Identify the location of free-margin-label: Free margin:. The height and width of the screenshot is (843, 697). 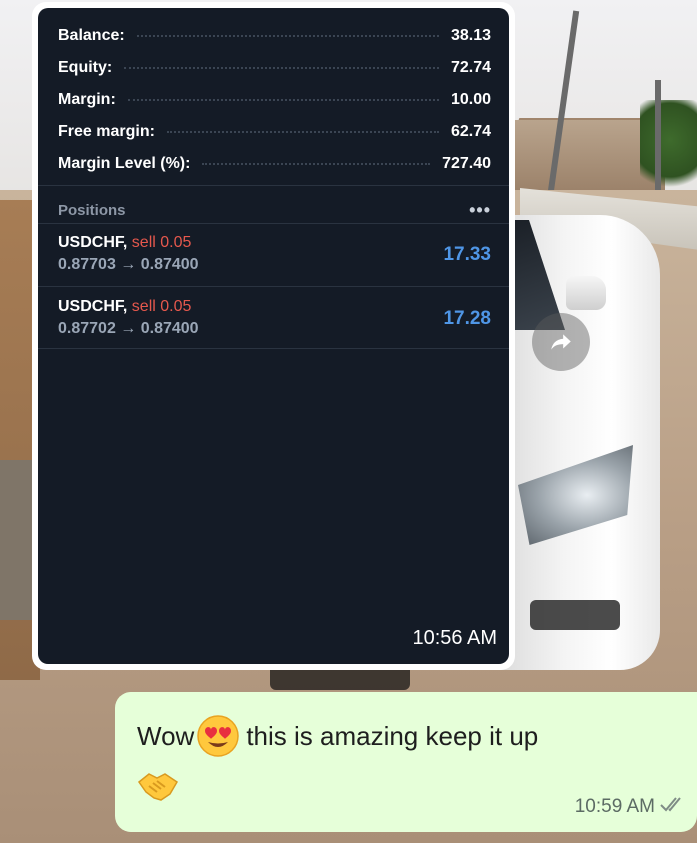
(106, 131).